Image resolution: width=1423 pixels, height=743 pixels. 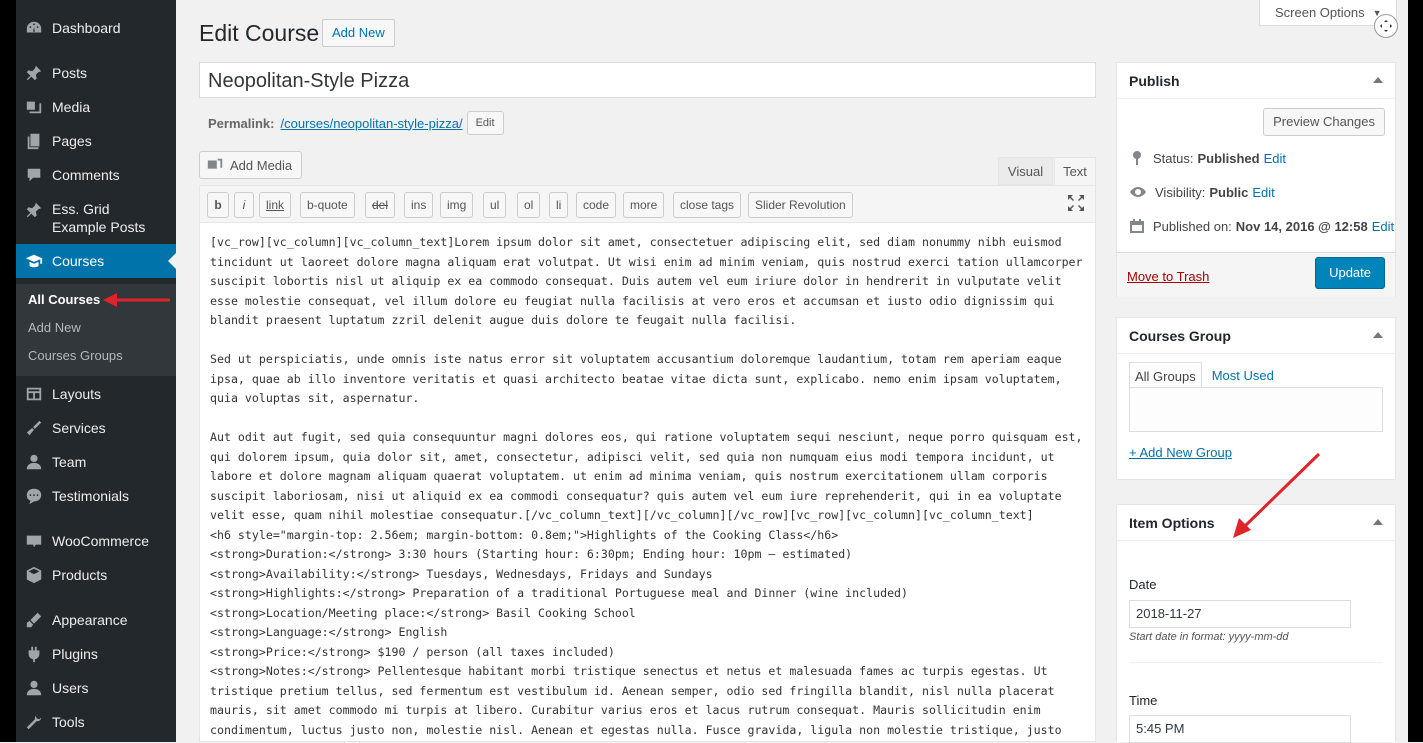 I want to click on add-media-icon, so click(x=215, y=163).